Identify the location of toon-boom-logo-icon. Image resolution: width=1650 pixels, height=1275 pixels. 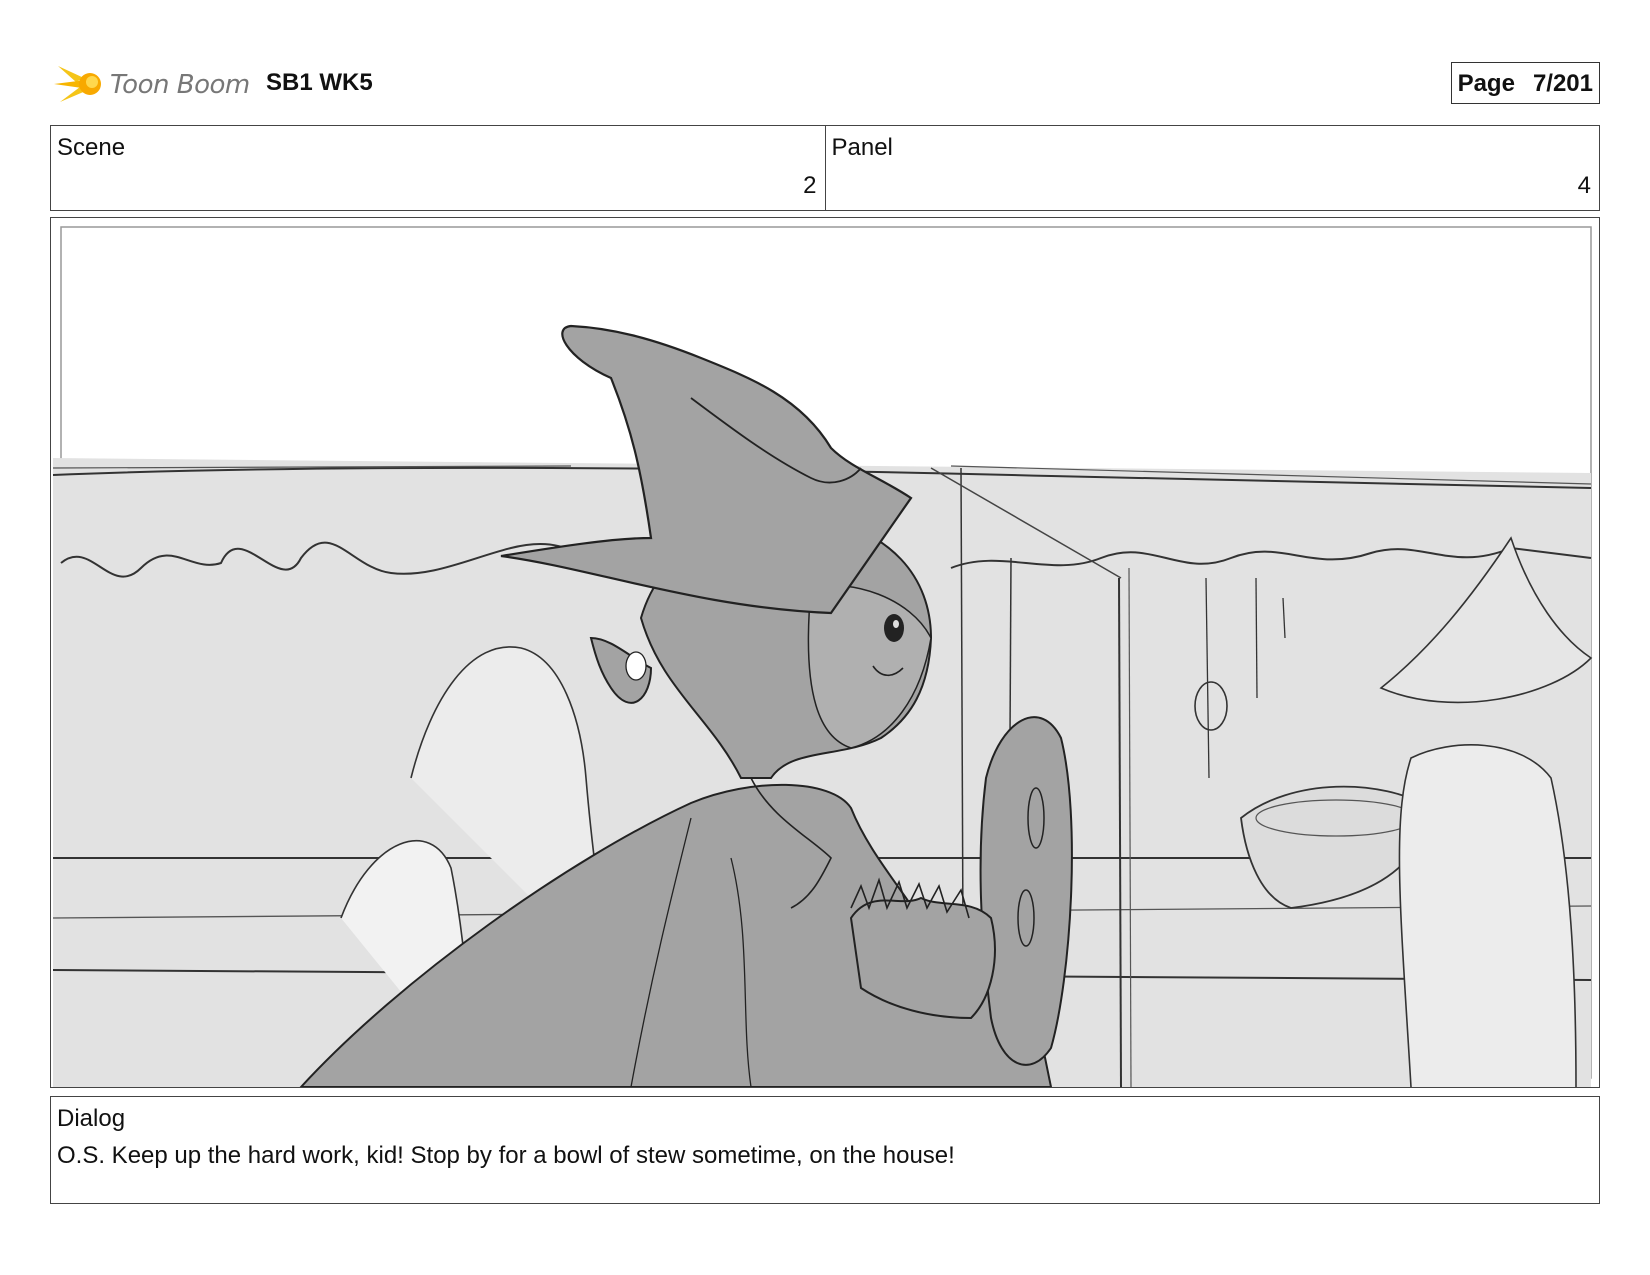
(77, 84).